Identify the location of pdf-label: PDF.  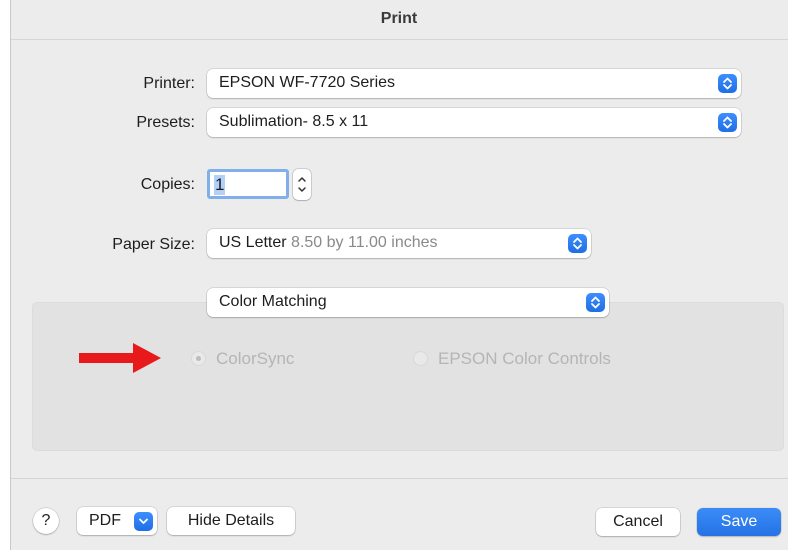
(105, 520).